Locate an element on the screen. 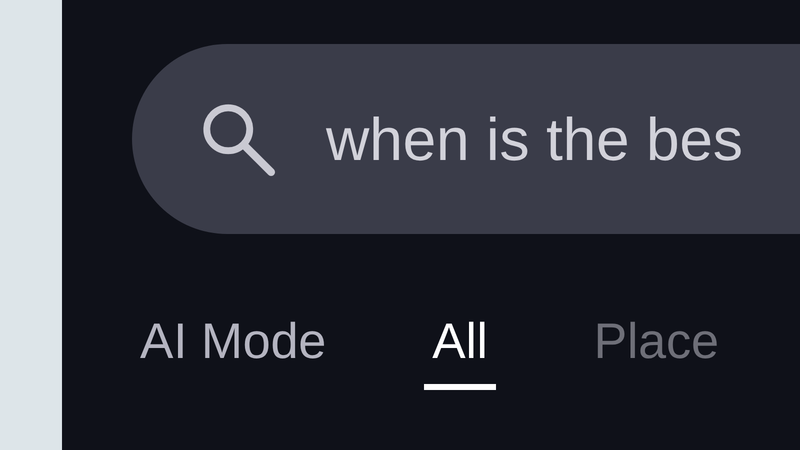 This screenshot has width=800, height=450. tab: Place is located at coordinates (656, 351).